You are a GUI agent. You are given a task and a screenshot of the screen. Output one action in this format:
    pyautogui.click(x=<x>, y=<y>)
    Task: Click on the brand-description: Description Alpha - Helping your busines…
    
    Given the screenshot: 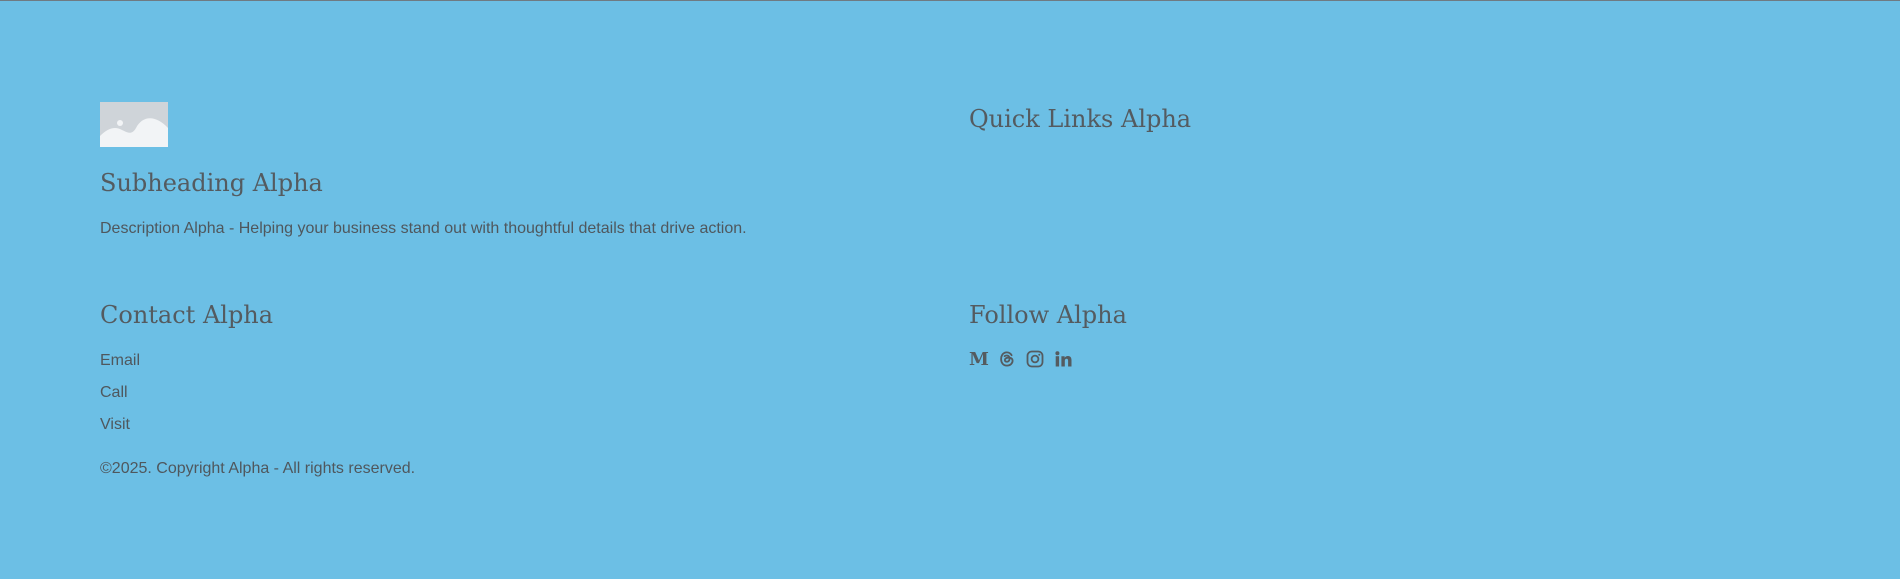 What is the action you would take?
    pyautogui.click(x=423, y=228)
    